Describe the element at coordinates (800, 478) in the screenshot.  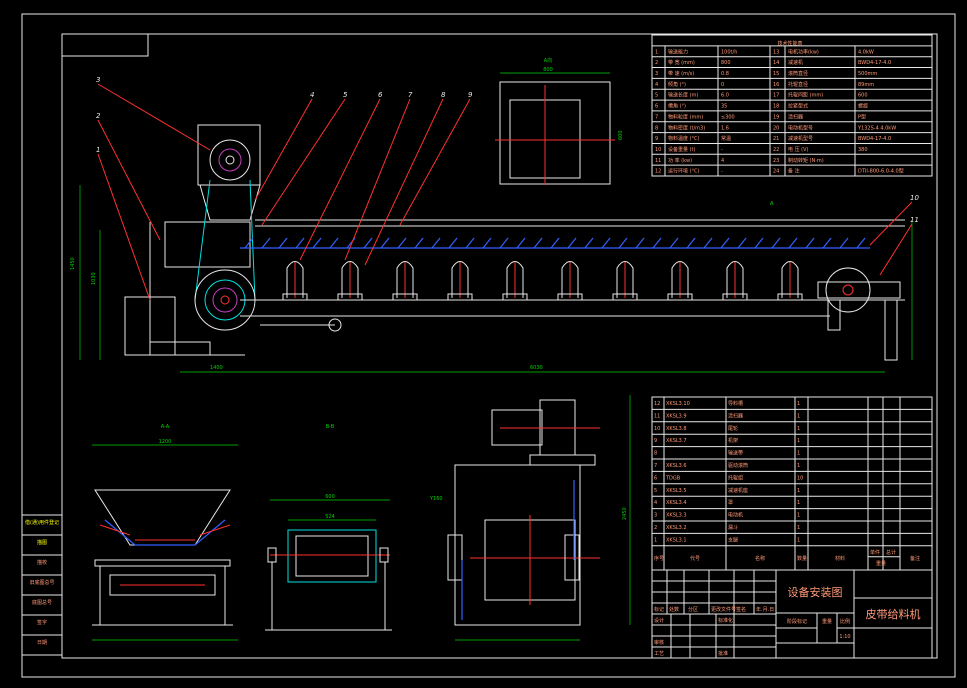
I see `parts-cell: 10` at that location.